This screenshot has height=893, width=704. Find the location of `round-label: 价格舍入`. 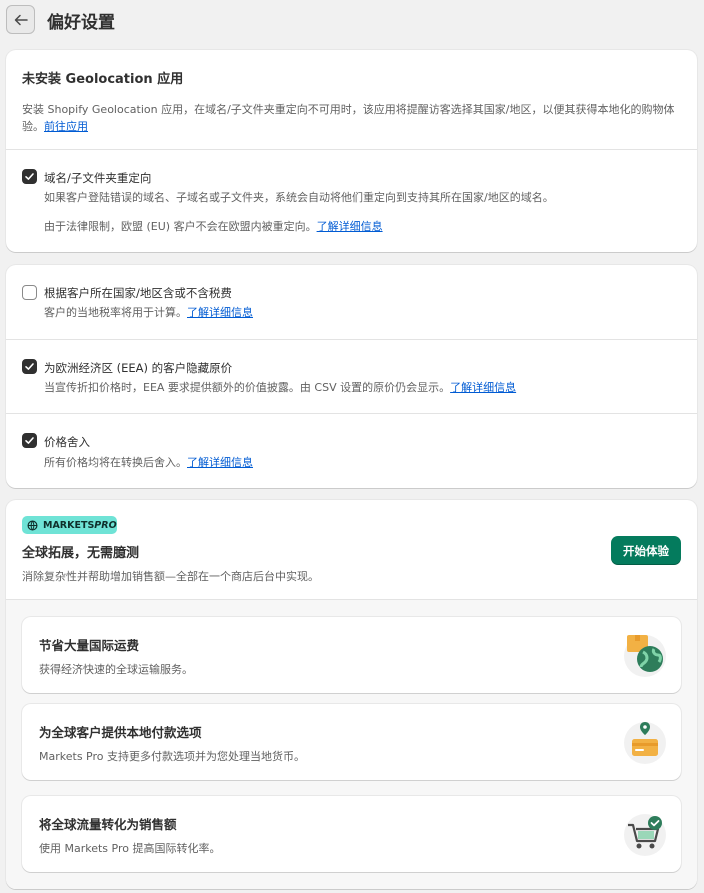

round-label: 价格舍入 is located at coordinates (67, 442).